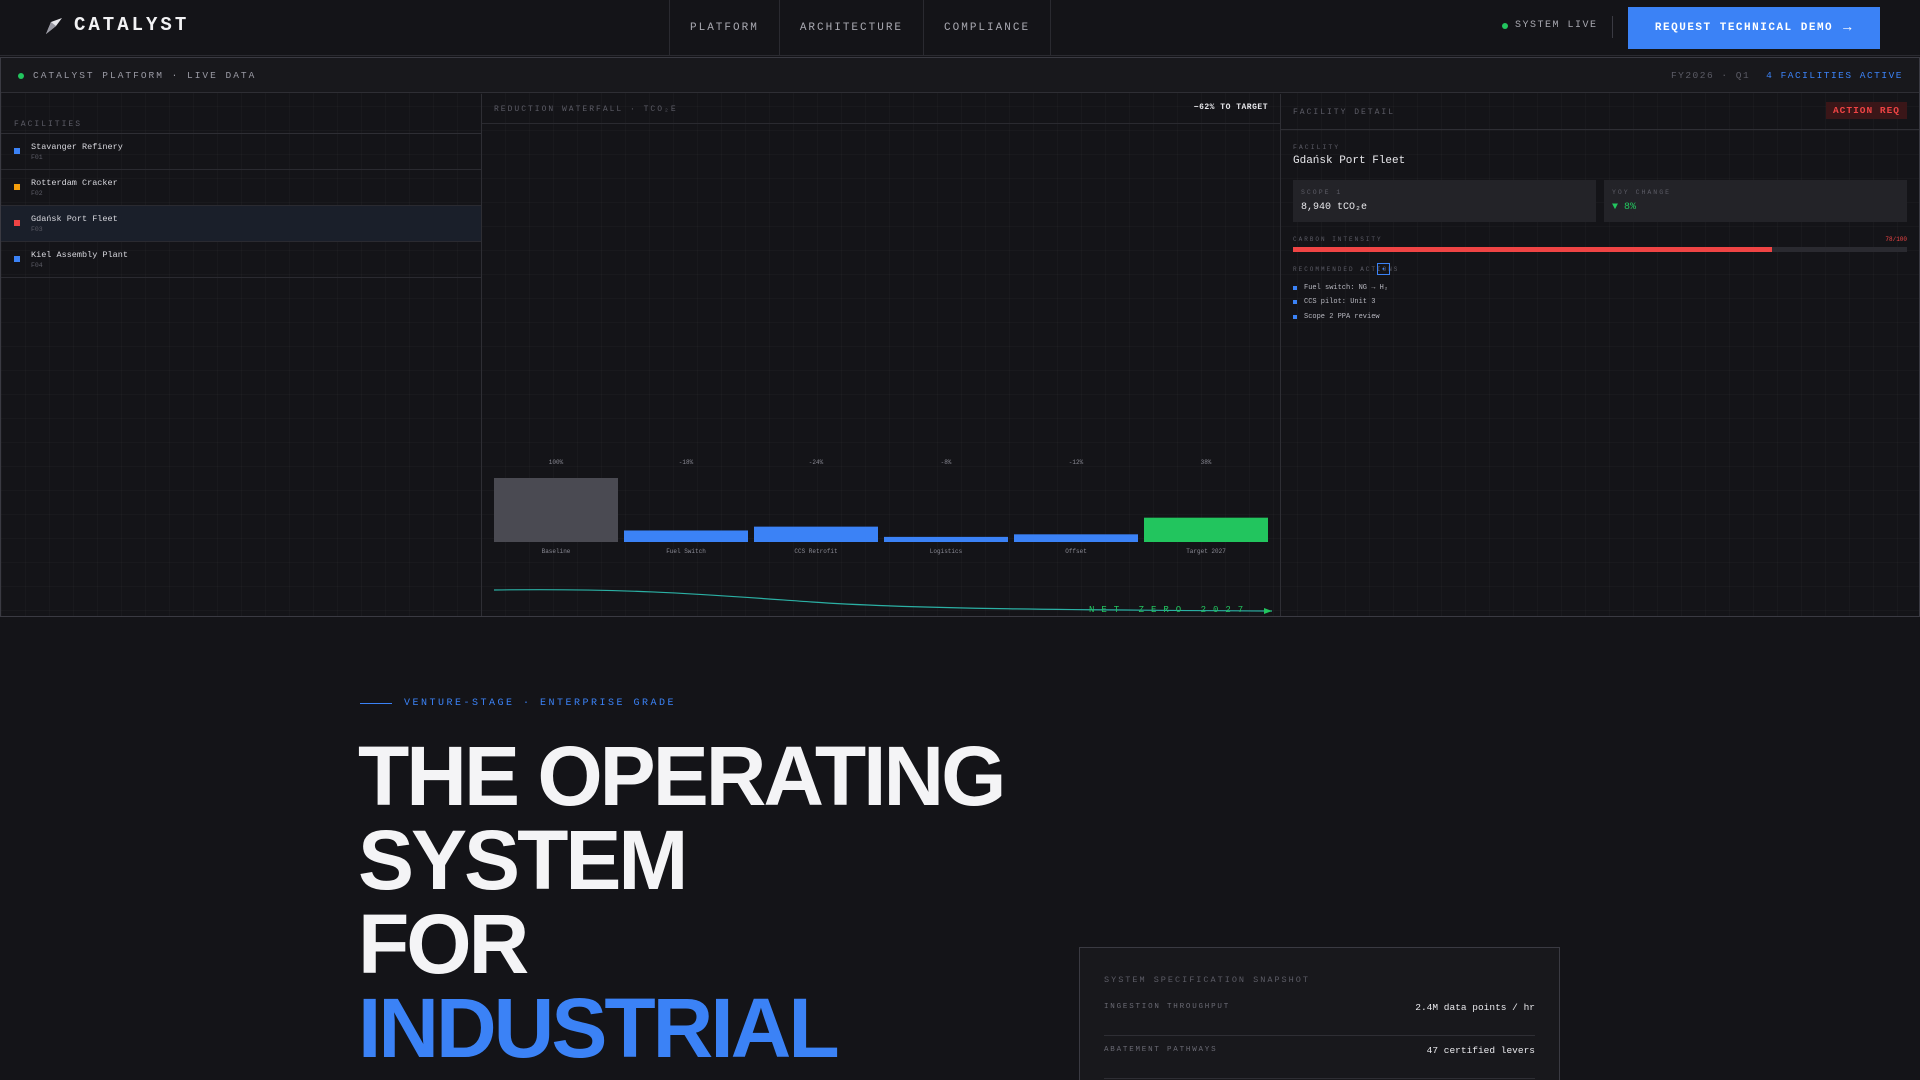 The height and width of the screenshot is (1080, 1920). What do you see at coordinates (556, 551) in the screenshot?
I see `bar-category-label: Baseline` at bounding box center [556, 551].